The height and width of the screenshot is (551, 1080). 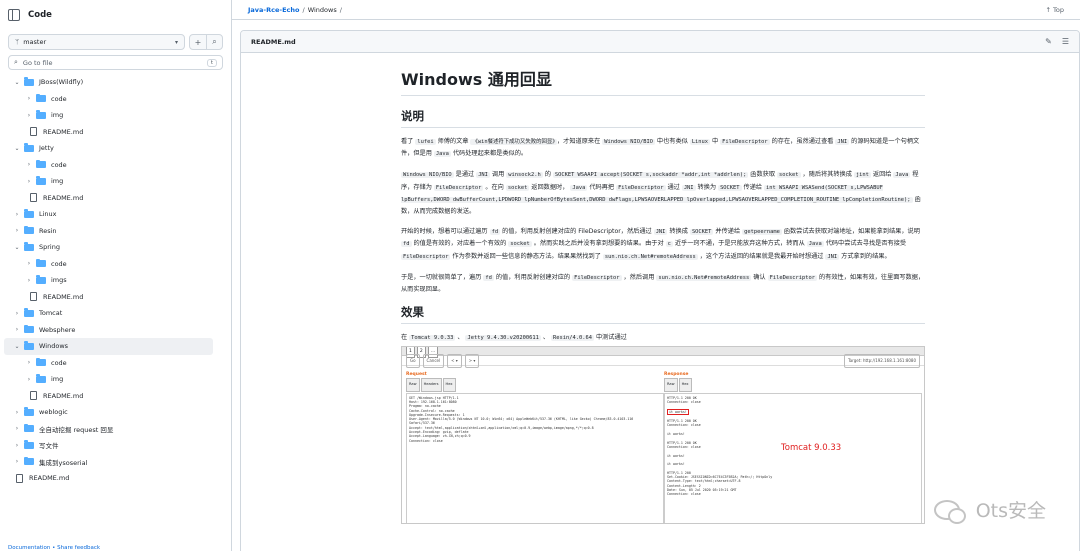 I want to click on tree-folder-auto-mining: › 全自动挖掘 request 回显, so click(x=108, y=429).